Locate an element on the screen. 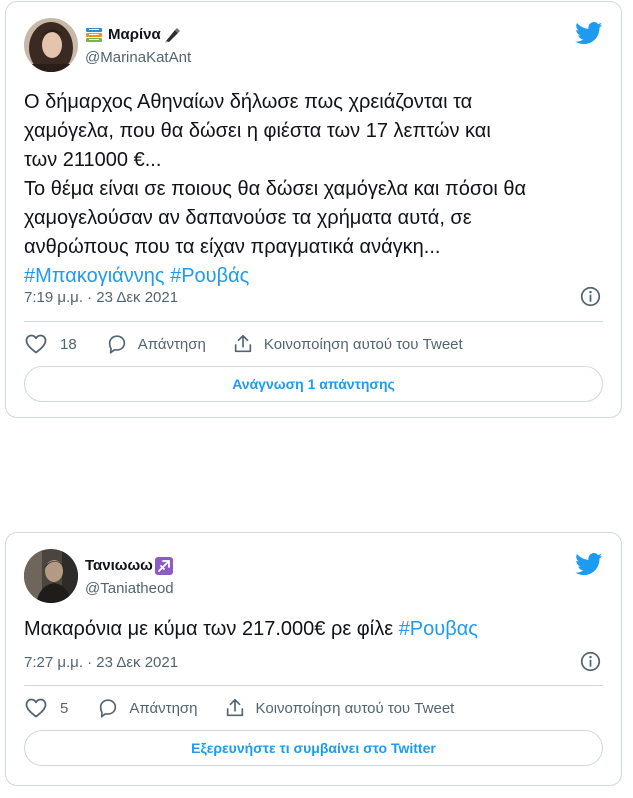  like-button: 18 is located at coordinates (50, 344).